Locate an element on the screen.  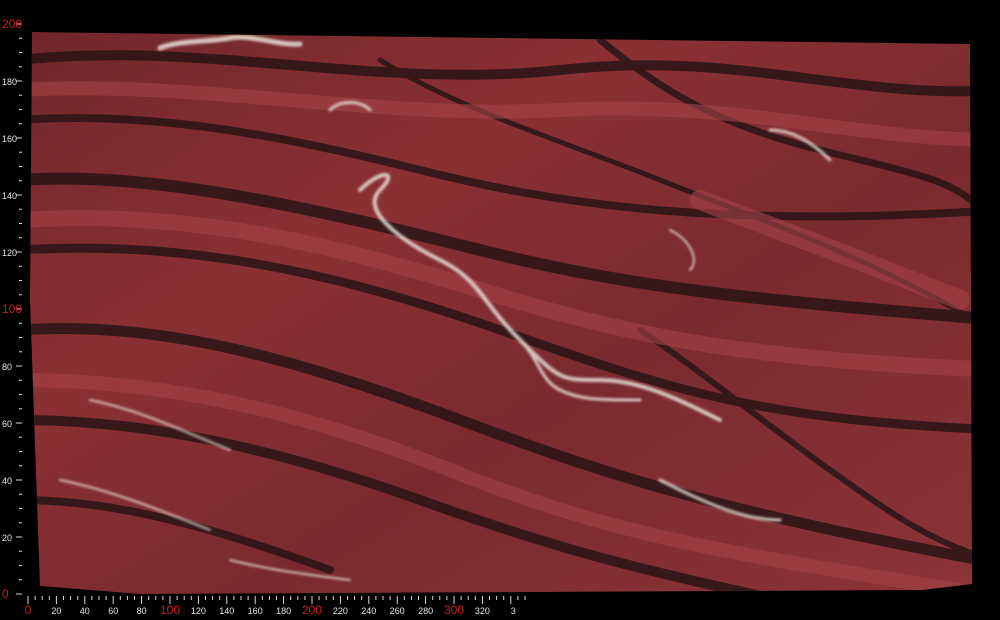
y-ruler-label: 0 is located at coordinates (5, 594).